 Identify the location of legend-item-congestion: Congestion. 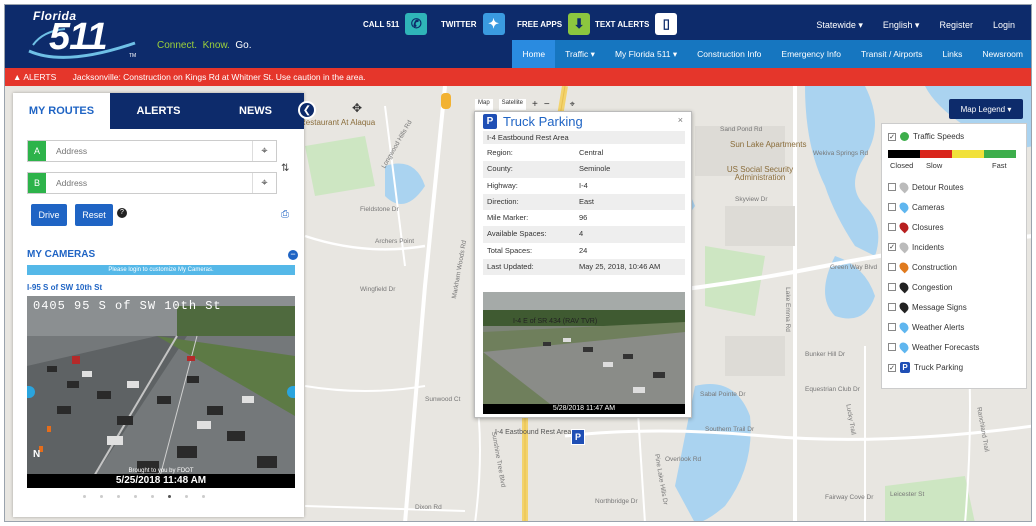
(920, 287).